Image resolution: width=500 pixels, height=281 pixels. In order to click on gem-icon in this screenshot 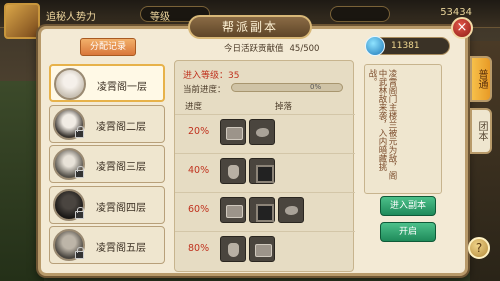, I will do `click(375, 46)`.